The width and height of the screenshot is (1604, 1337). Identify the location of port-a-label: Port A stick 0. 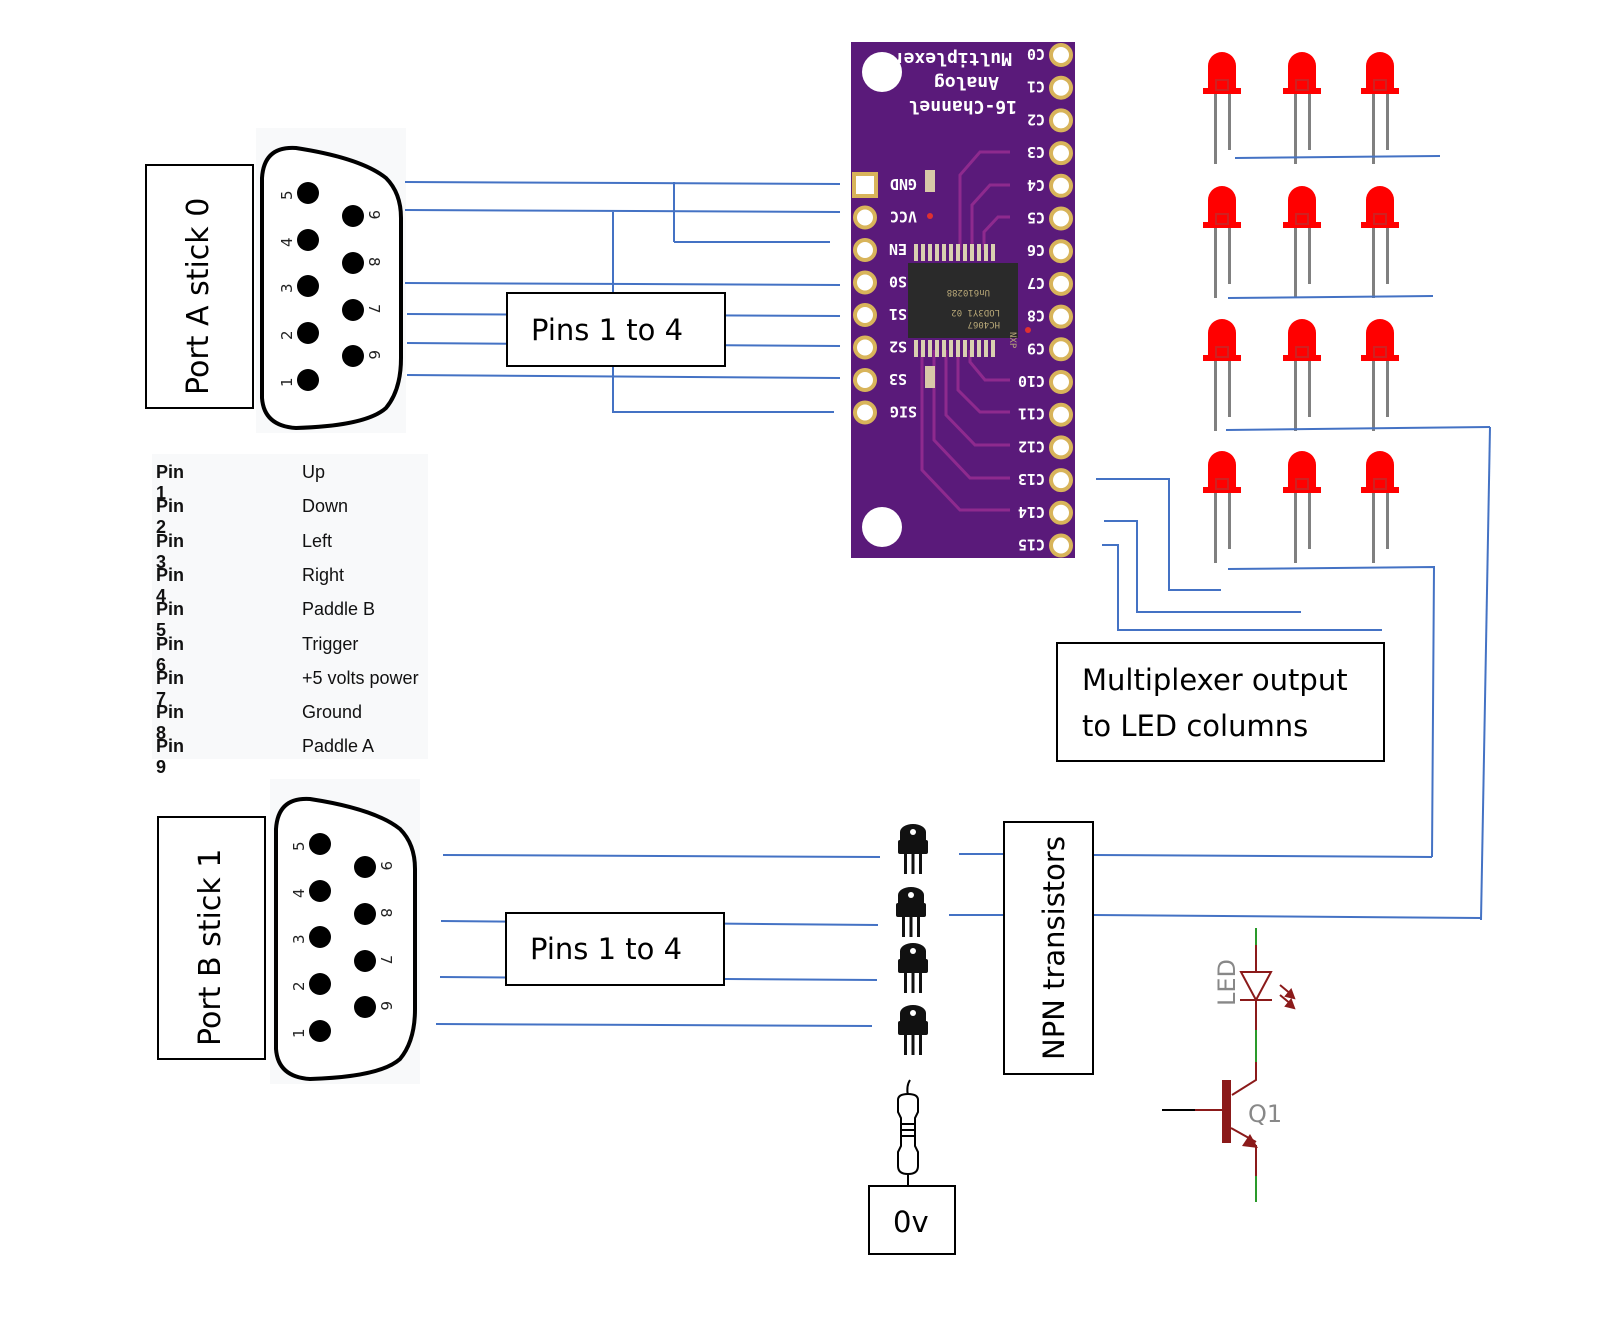
(198, 296).